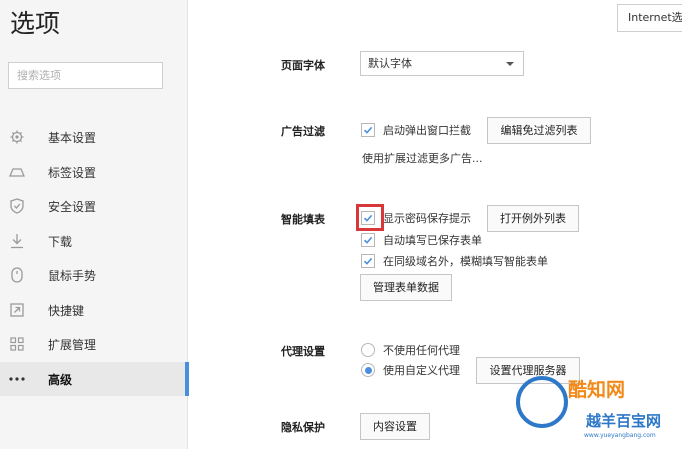  Describe the element at coordinates (649, 18) in the screenshot. I see `internet-options-button: Internet选项` at that location.